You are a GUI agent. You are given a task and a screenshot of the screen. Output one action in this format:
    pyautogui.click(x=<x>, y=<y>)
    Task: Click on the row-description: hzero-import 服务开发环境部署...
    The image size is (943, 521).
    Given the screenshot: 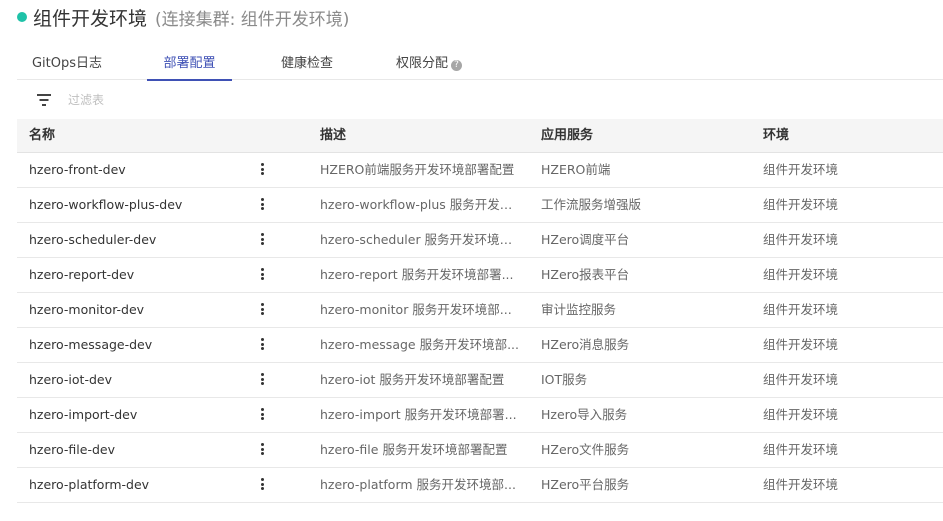 What is the action you would take?
    pyautogui.click(x=418, y=414)
    